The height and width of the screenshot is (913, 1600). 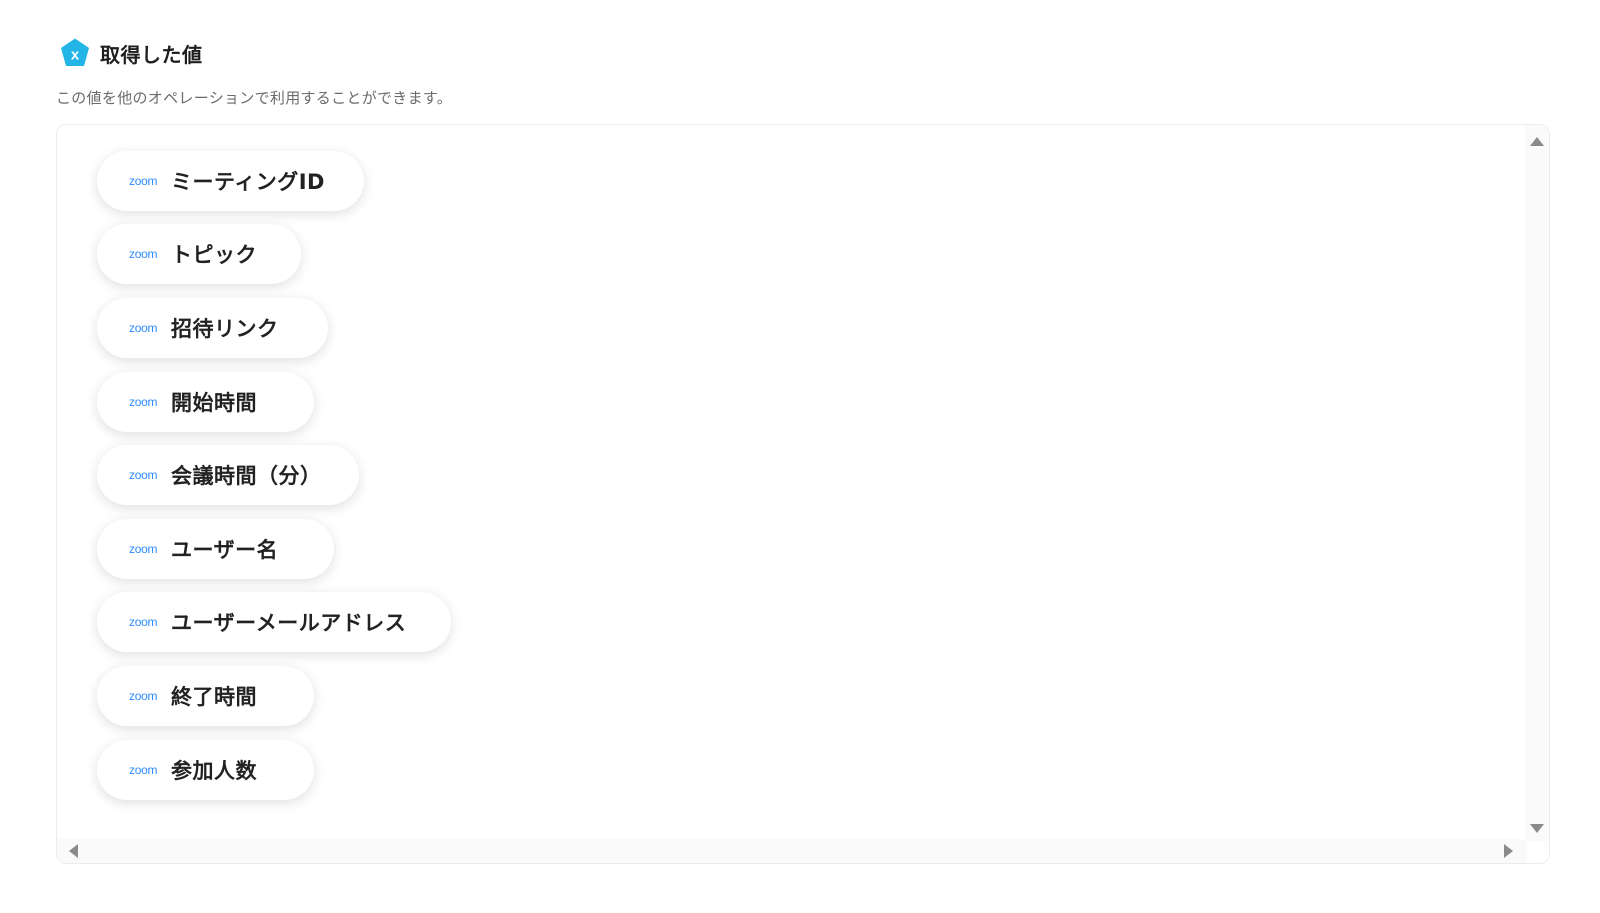 I want to click on value-chip-topic: zoom トピック, so click(x=199, y=254).